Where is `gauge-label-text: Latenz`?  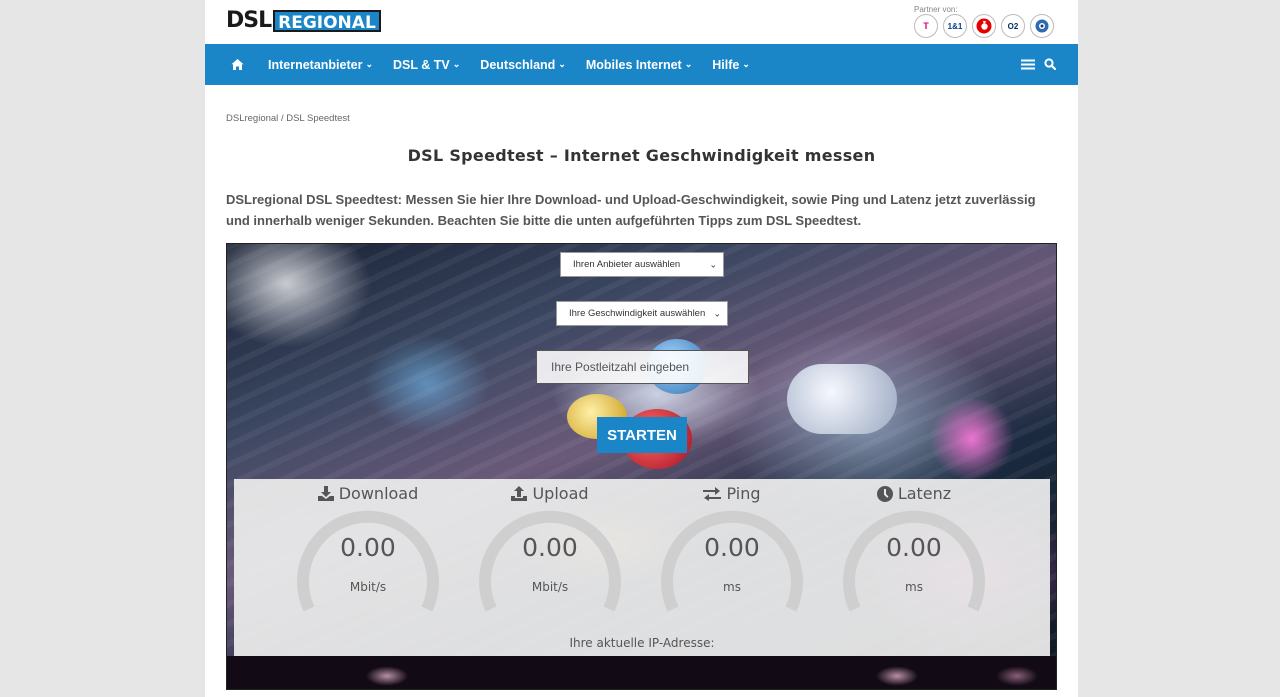 gauge-label-text: Latenz is located at coordinates (924, 493).